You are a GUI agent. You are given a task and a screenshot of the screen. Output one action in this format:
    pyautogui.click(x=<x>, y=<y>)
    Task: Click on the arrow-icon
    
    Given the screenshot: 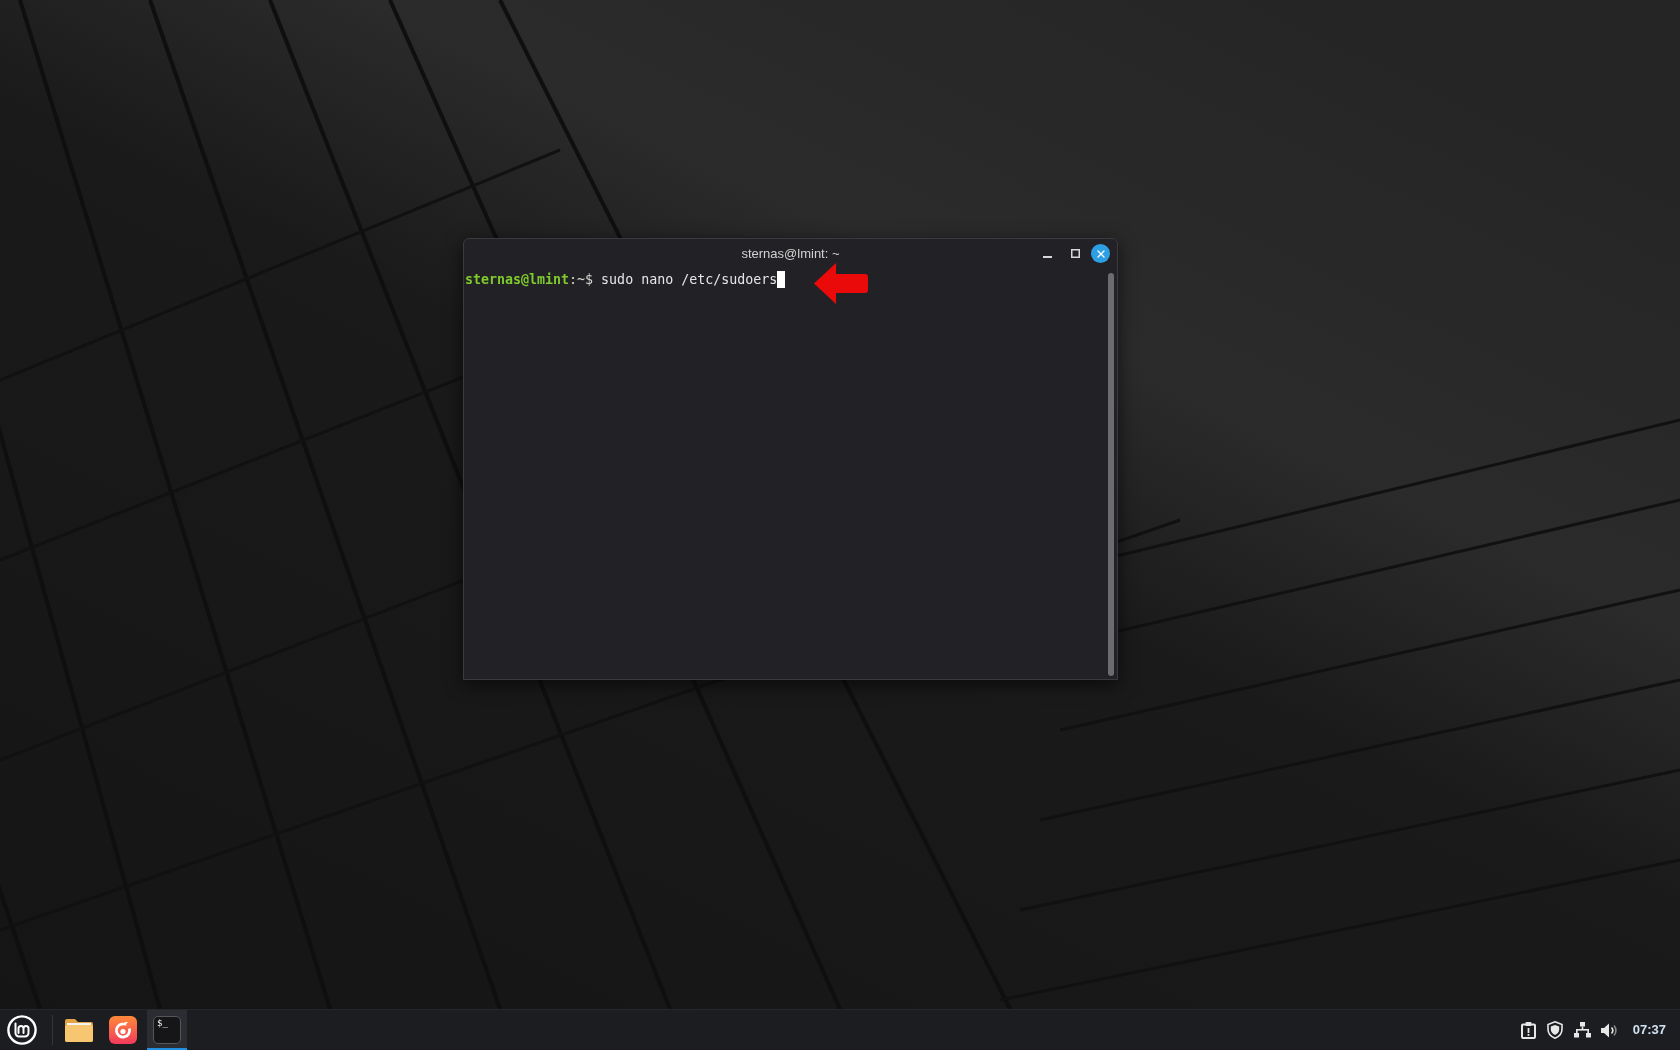 What is the action you would take?
    pyautogui.click(x=841, y=283)
    